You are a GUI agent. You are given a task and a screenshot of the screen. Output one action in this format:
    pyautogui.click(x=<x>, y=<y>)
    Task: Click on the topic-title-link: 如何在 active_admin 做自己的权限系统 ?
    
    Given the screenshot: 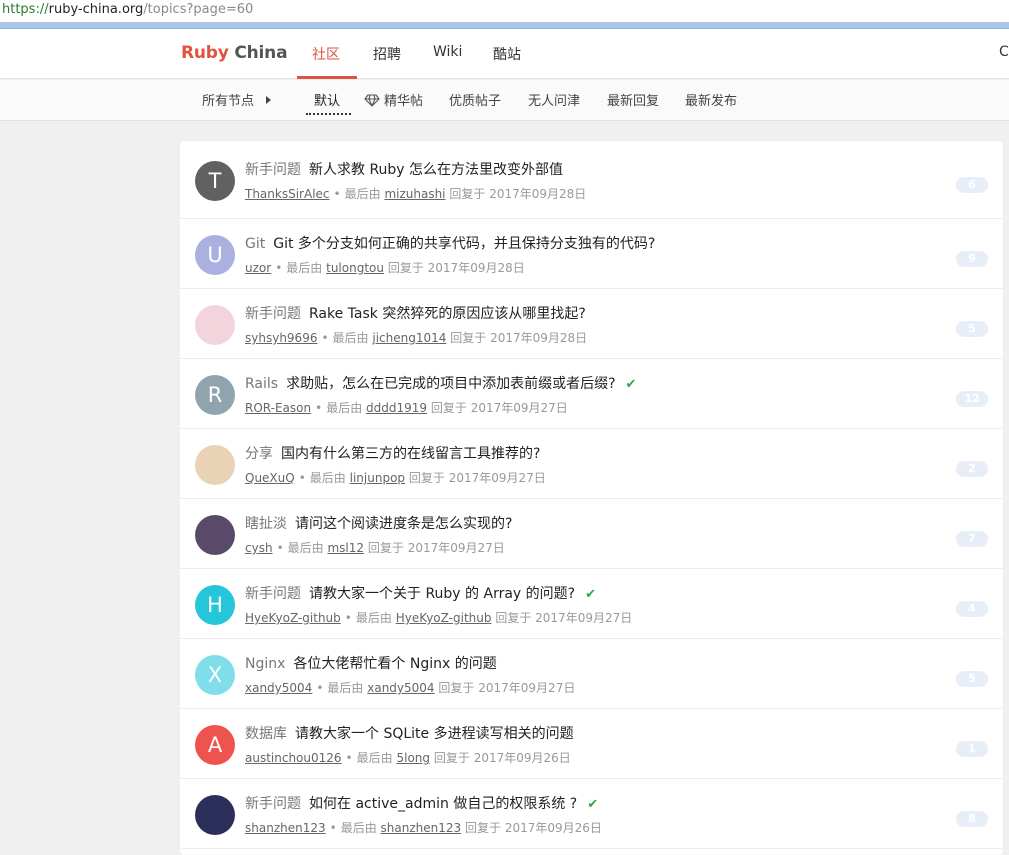 What is the action you would take?
    pyautogui.click(x=443, y=804)
    